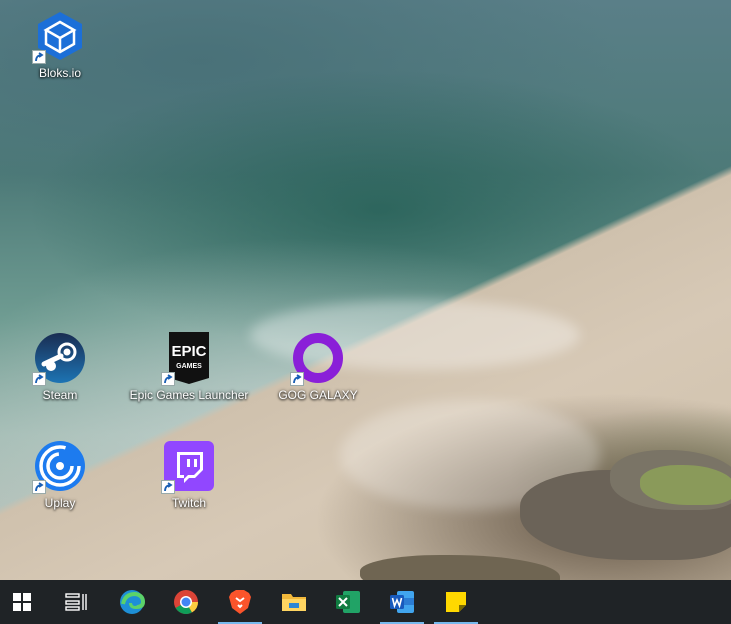  Describe the element at coordinates (189, 395) in the screenshot. I see `desktop-icon-label: Epic Games Launcher` at that location.